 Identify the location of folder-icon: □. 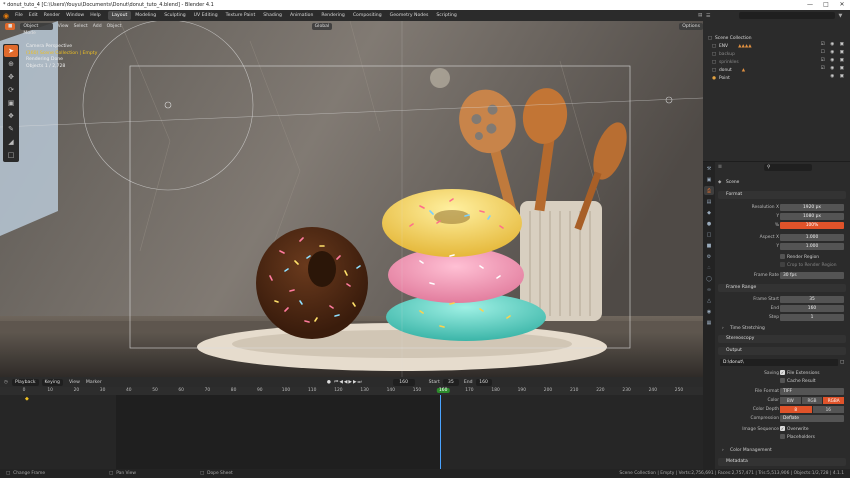
(842, 362).